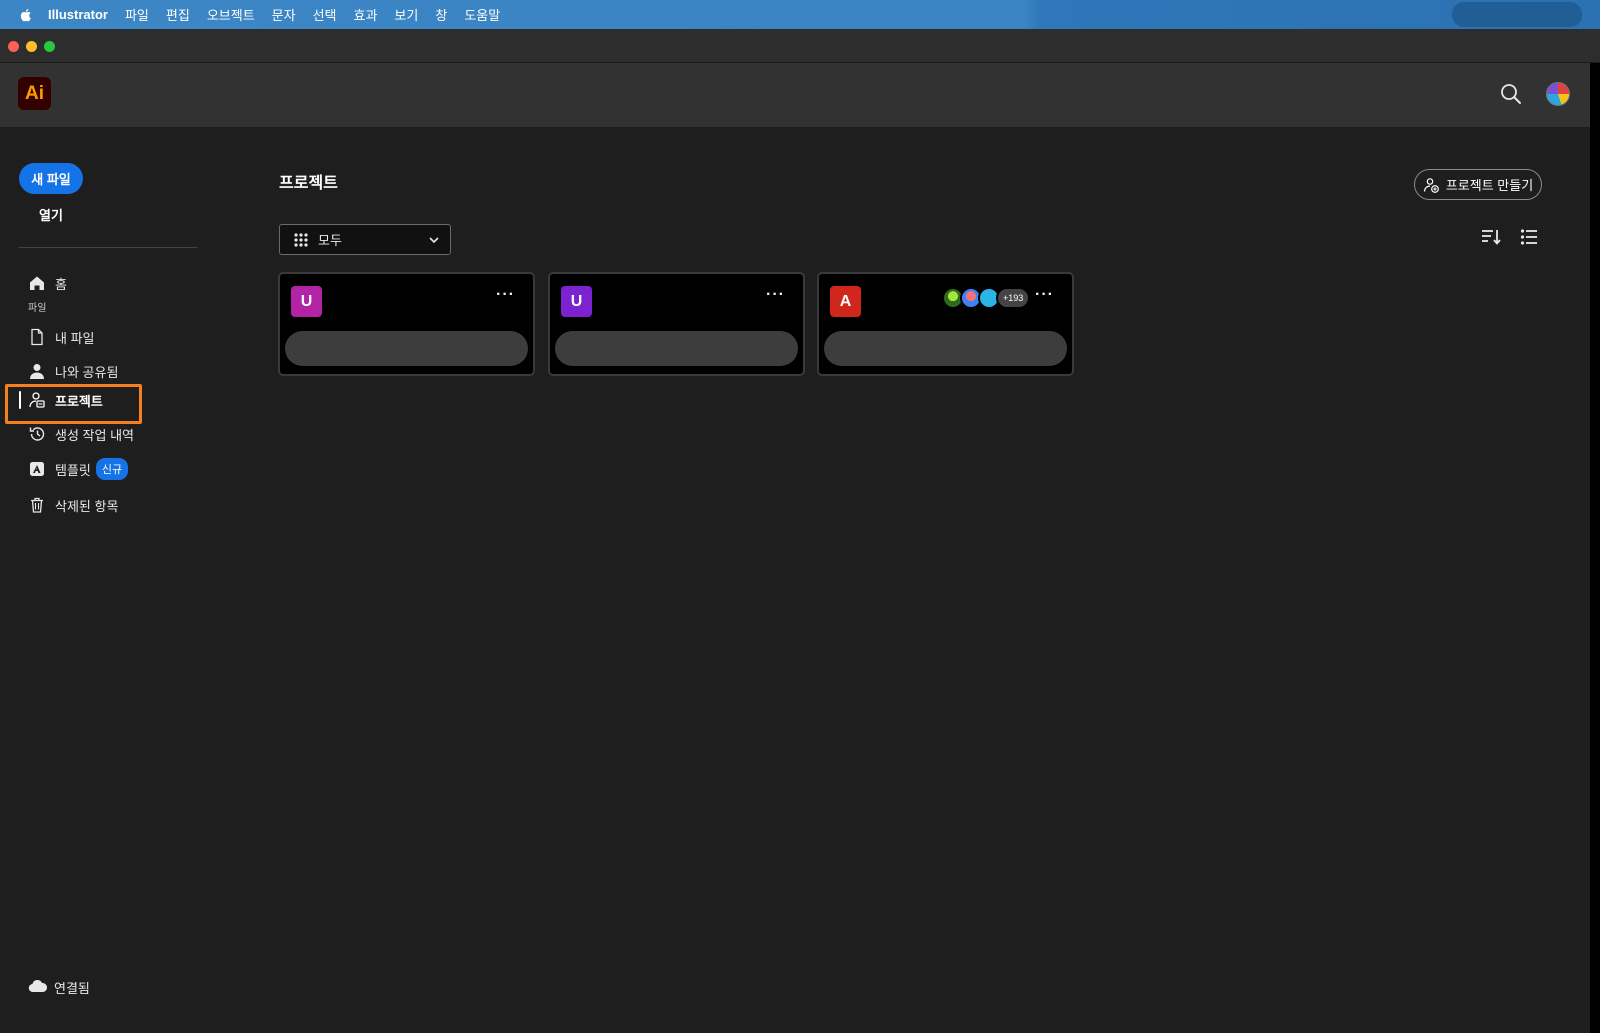 This screenshot has width=1600, height=1033. Describe the element at coordinates (72, 988) in the screenshot. I see `connection-status-label: 연결됨` at that location.